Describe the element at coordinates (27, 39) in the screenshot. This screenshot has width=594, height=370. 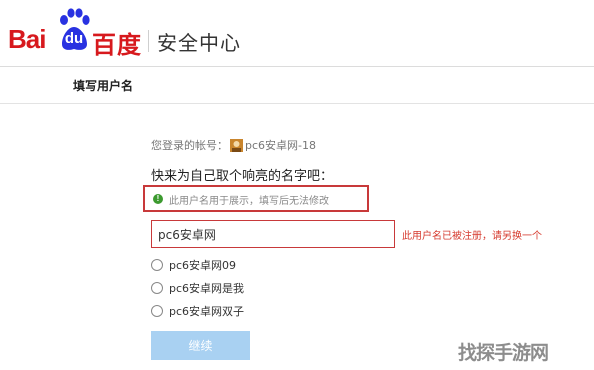
I see `baidu-logo-text: Bai` at that location.